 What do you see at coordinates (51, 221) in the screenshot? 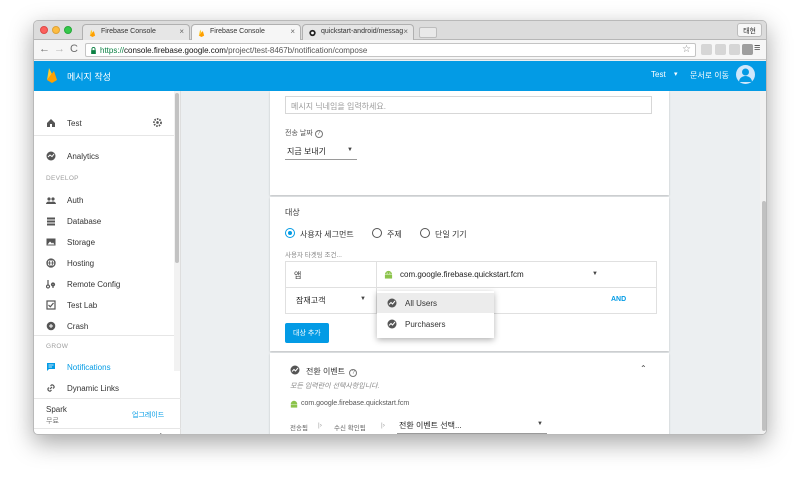
I see `database-icon` at bounding box center [51, 221].